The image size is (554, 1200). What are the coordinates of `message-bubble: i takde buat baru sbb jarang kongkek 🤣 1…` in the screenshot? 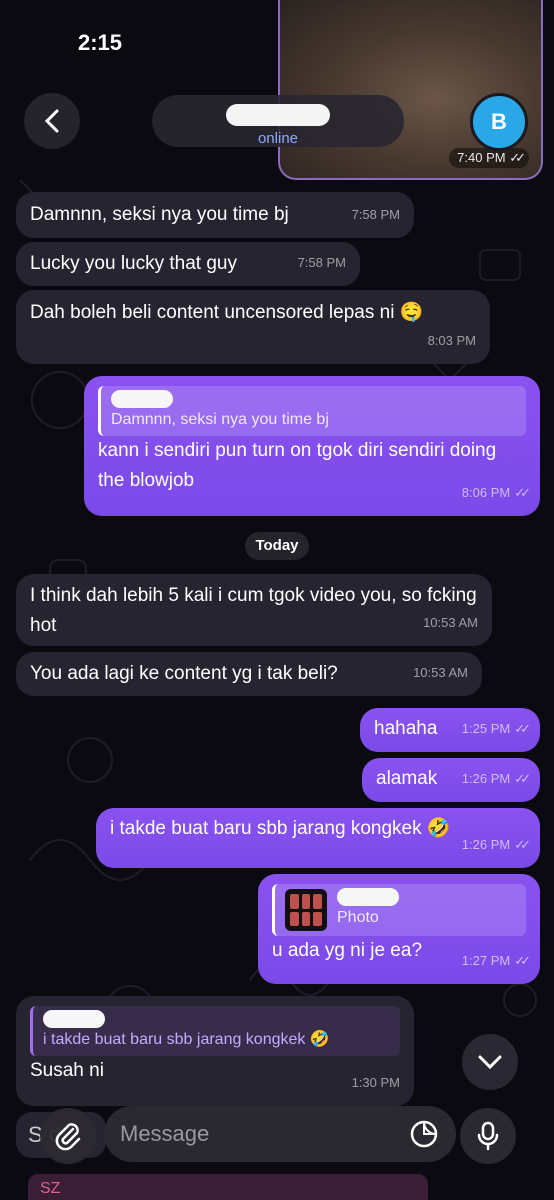 It's located at (318, 838).